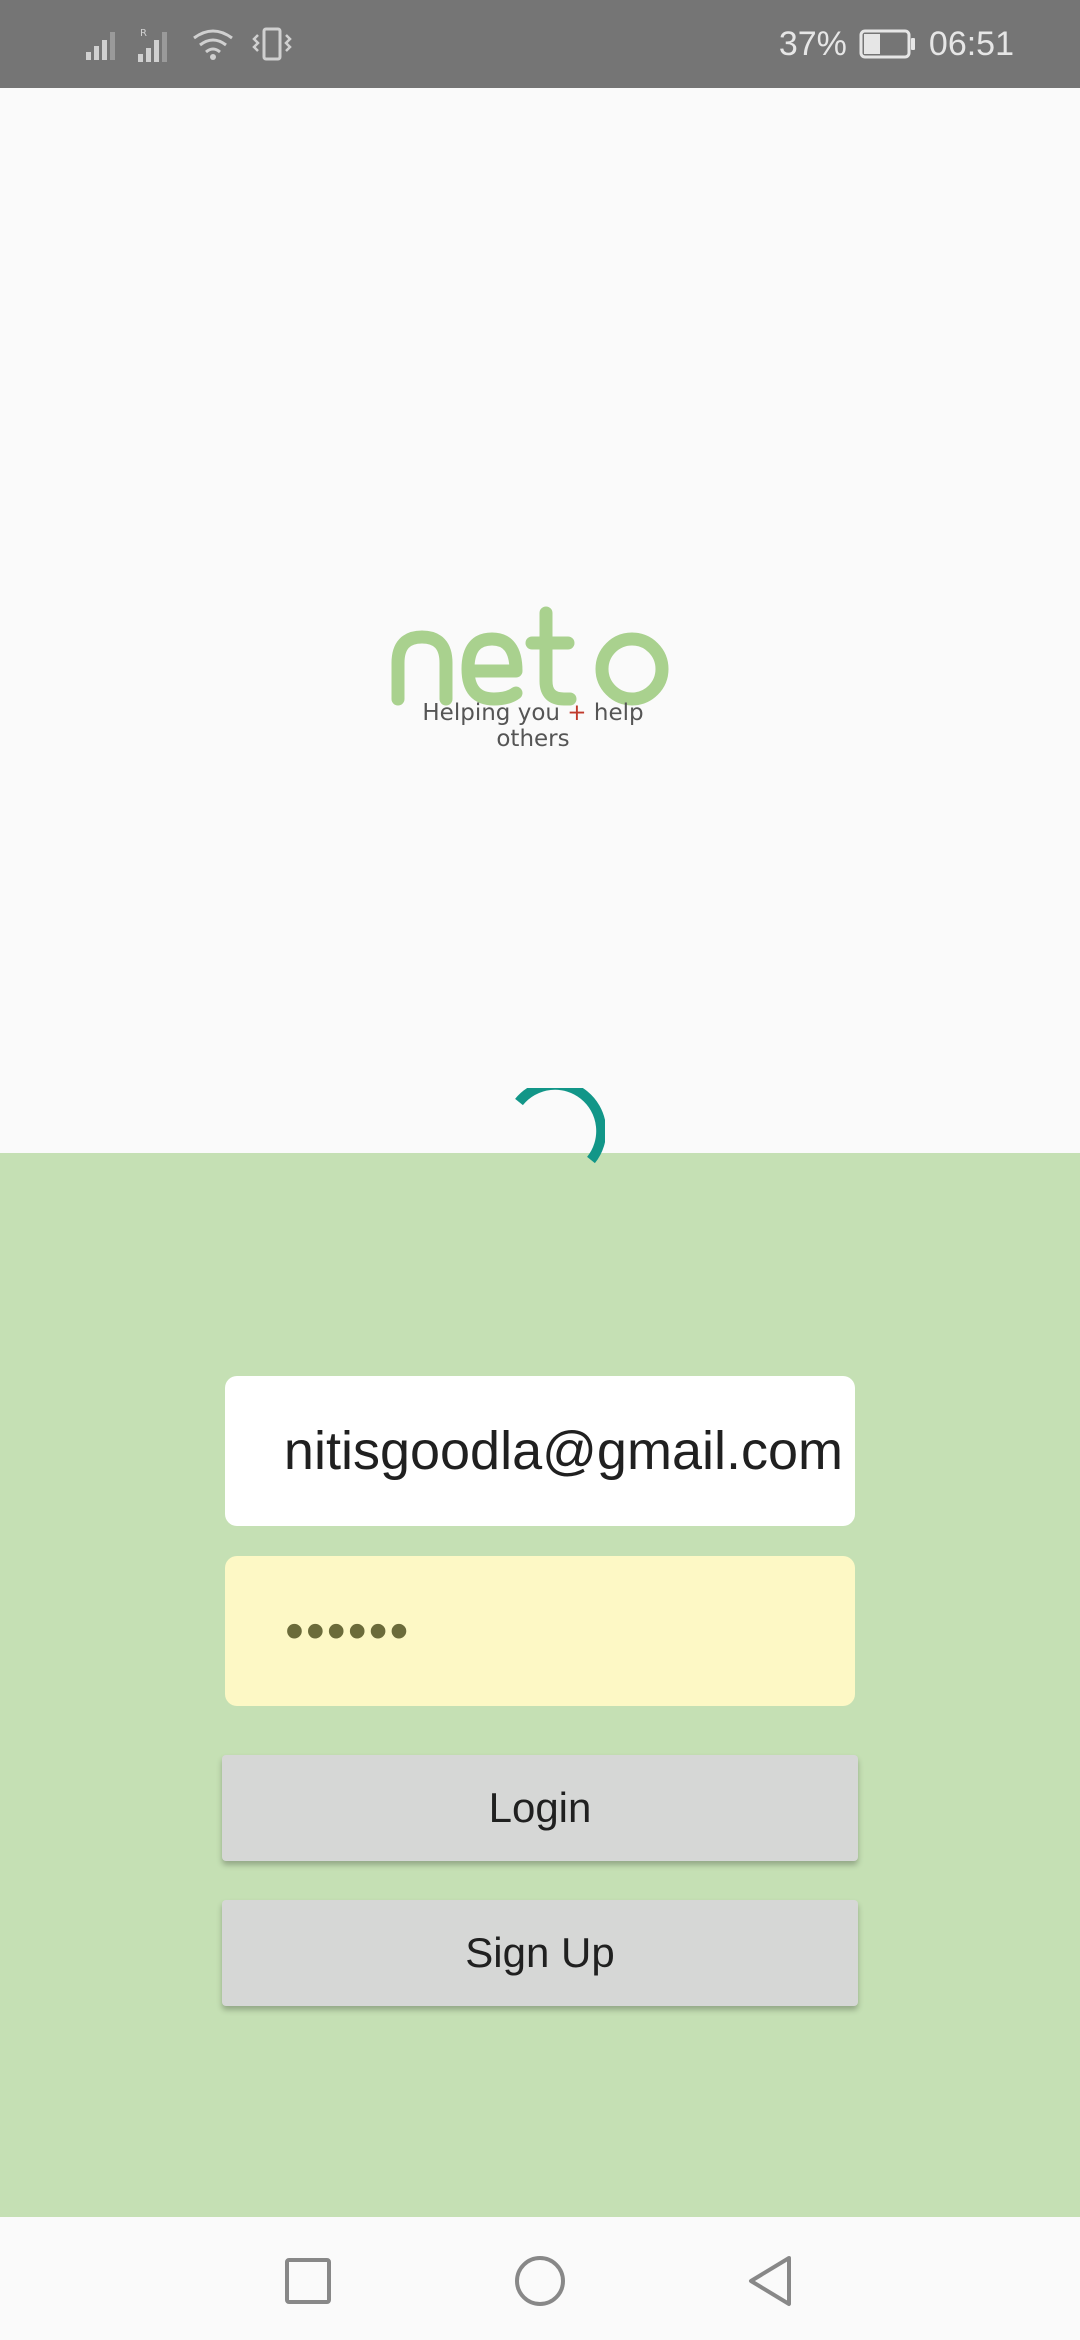 This screenshot has height=2340, width=1080. What do you see at coordinates (577, 713) in the screenshot?
I see `tagline-plus: +` at bounding box center [577, 713].